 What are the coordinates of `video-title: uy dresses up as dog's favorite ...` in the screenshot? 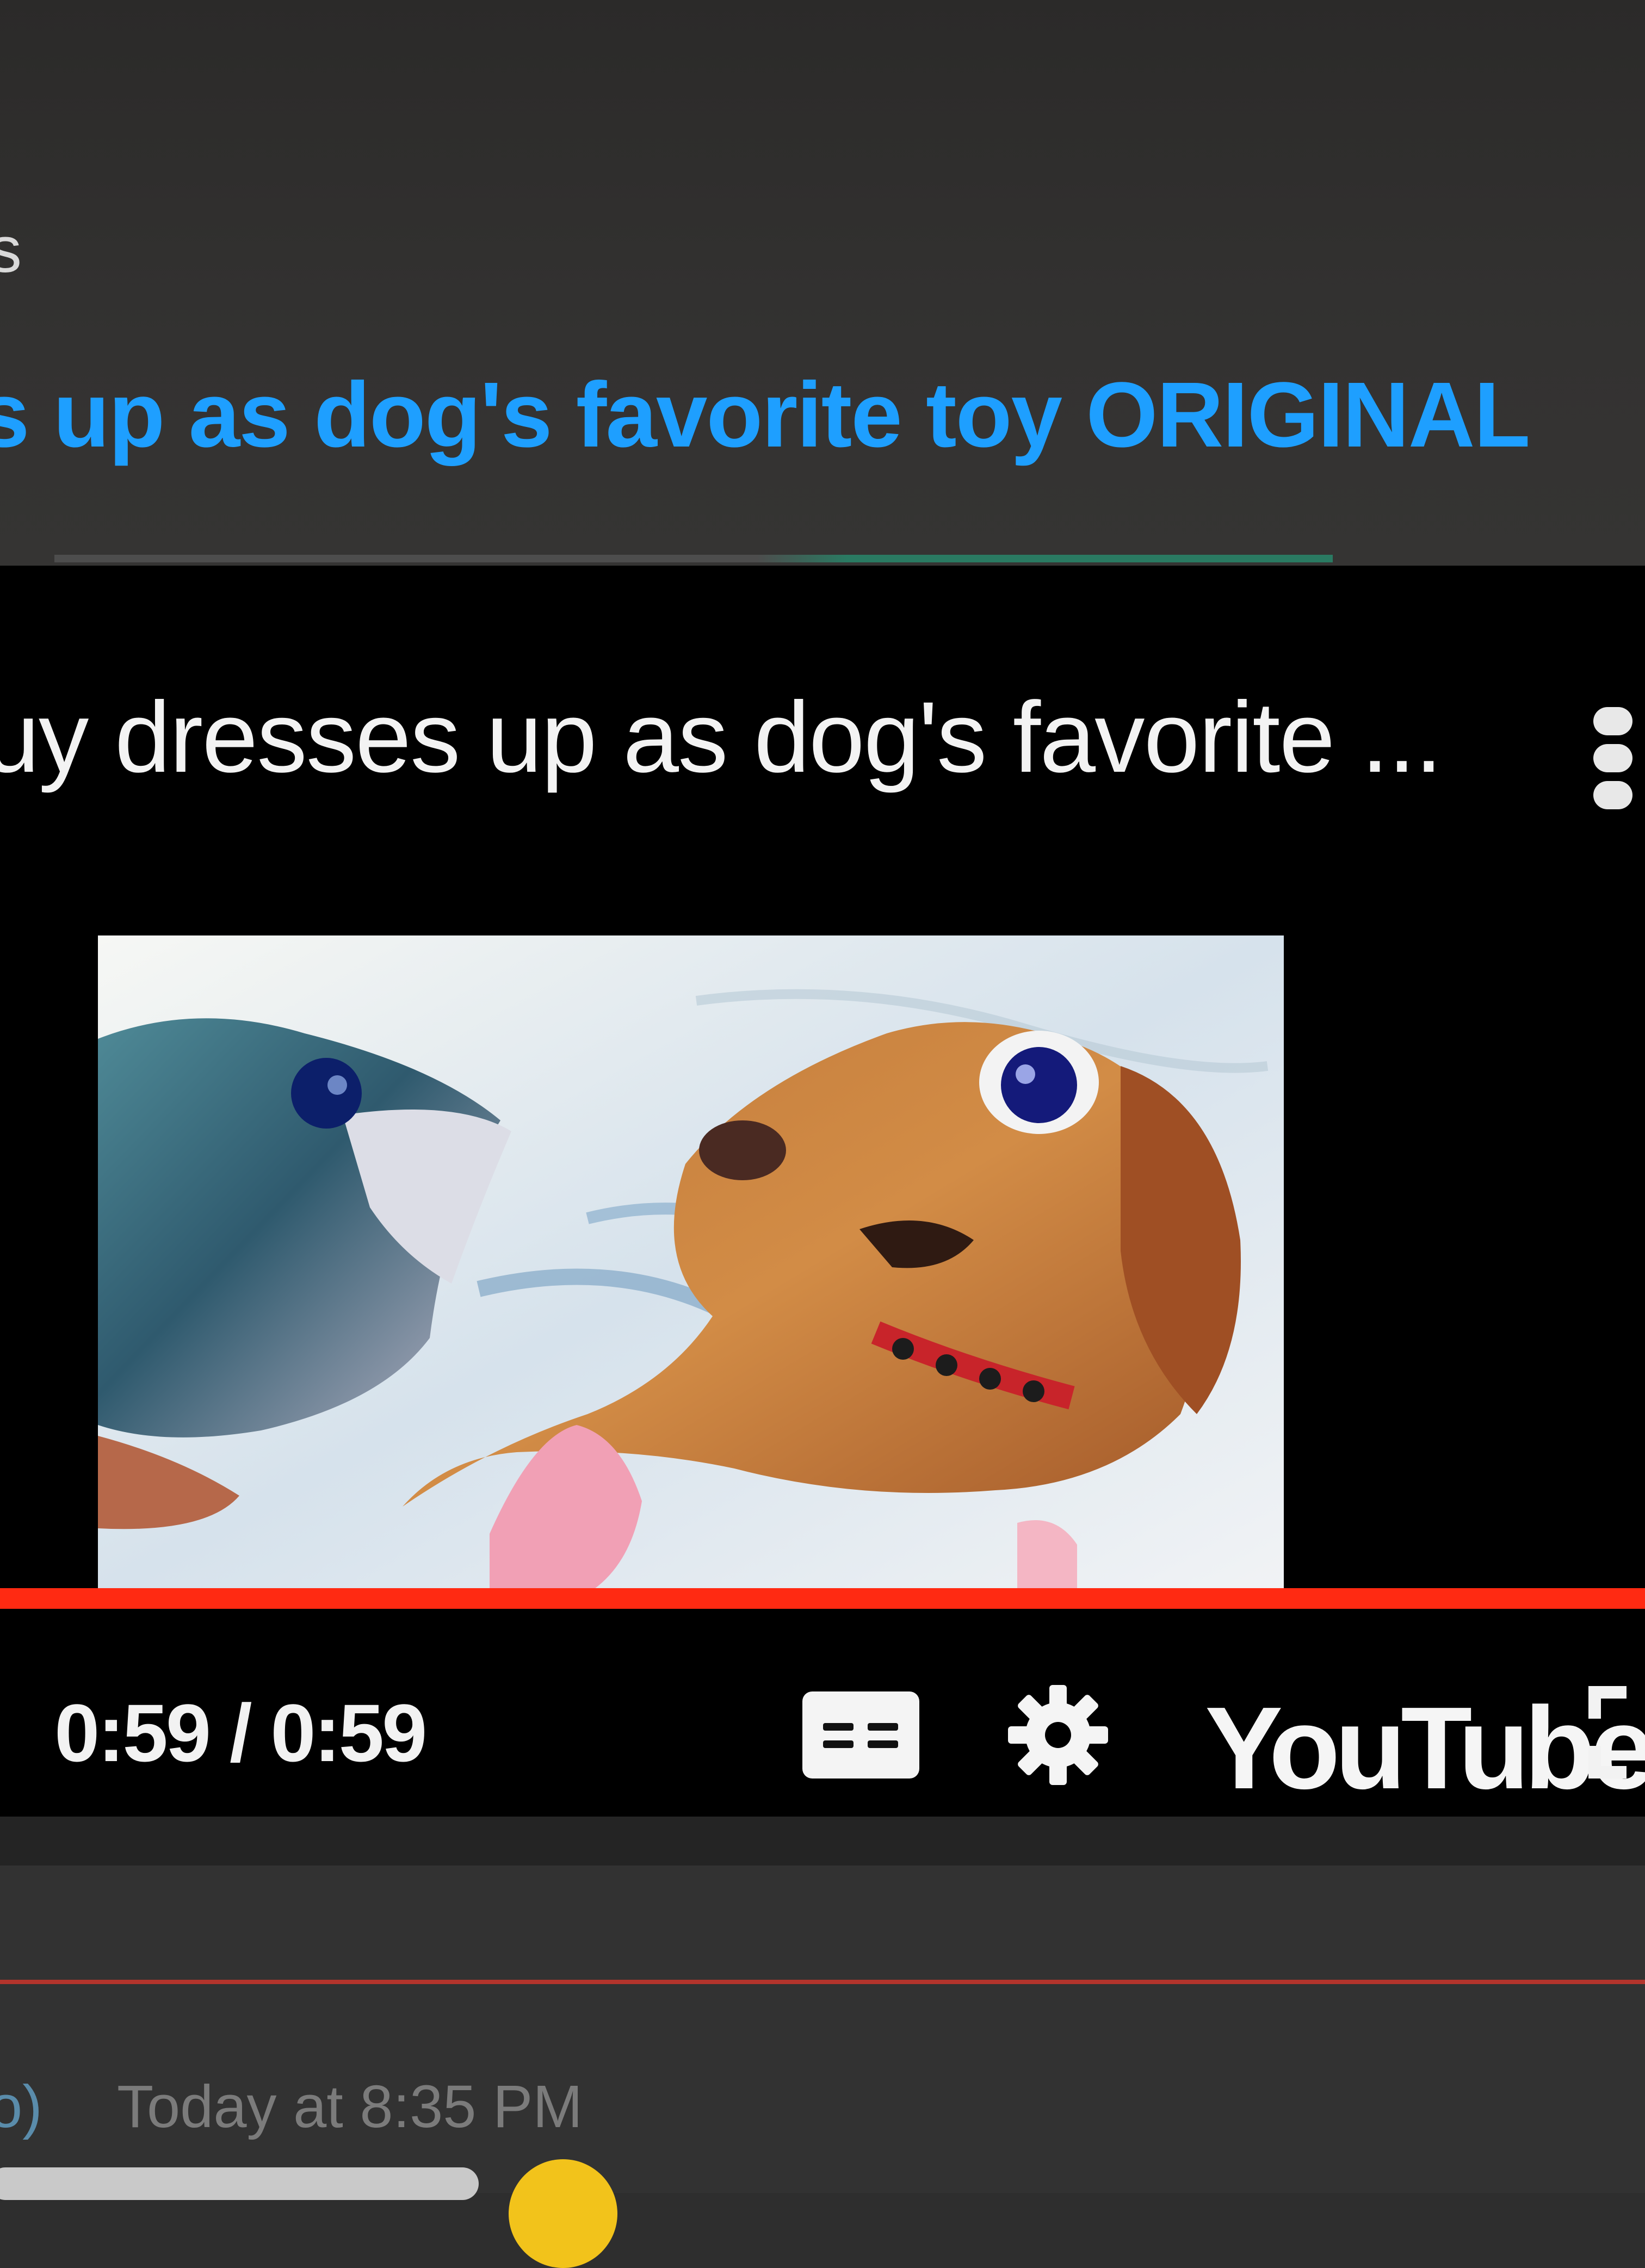 It's located at (722, 737).